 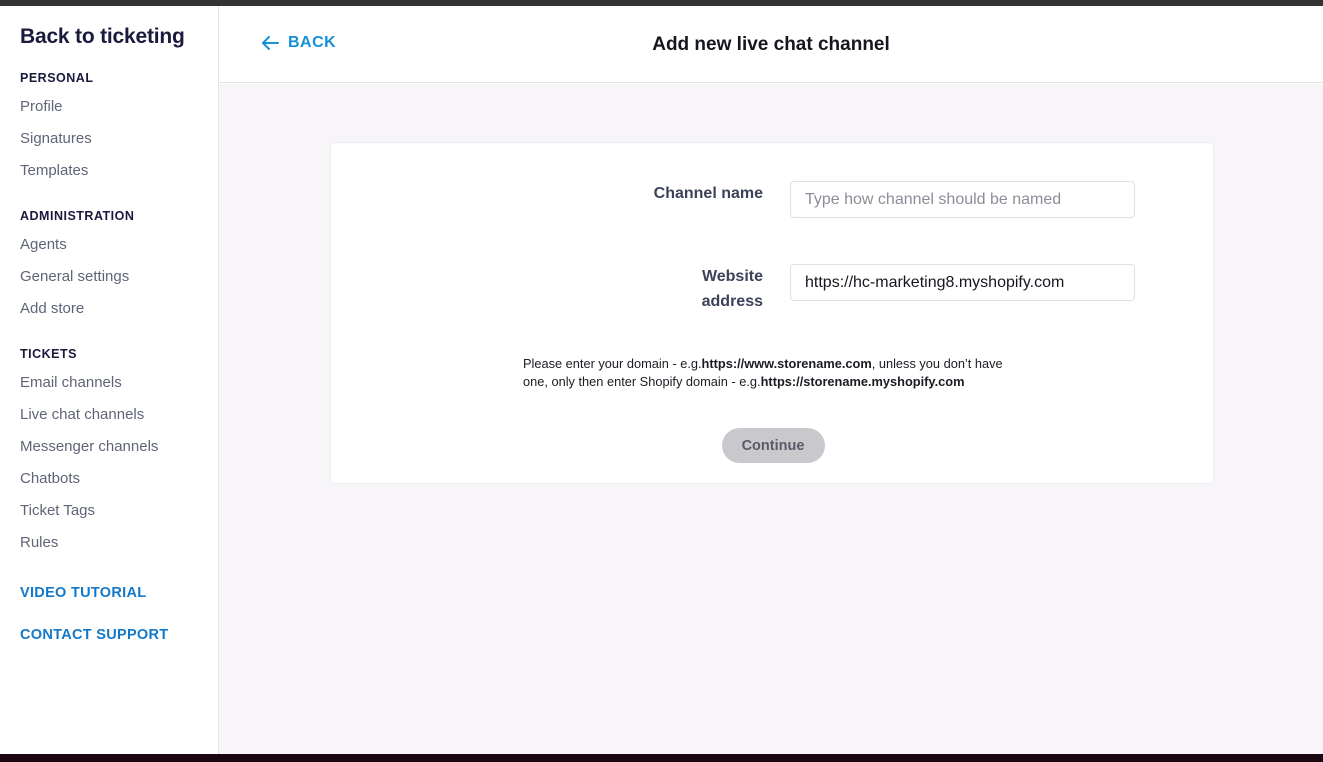 What do you see at coordinates (109, 511) in the screenshot?
I see `sidebar-item-ticket-tags: Ticket Tags` at bounding box center [109, 511].